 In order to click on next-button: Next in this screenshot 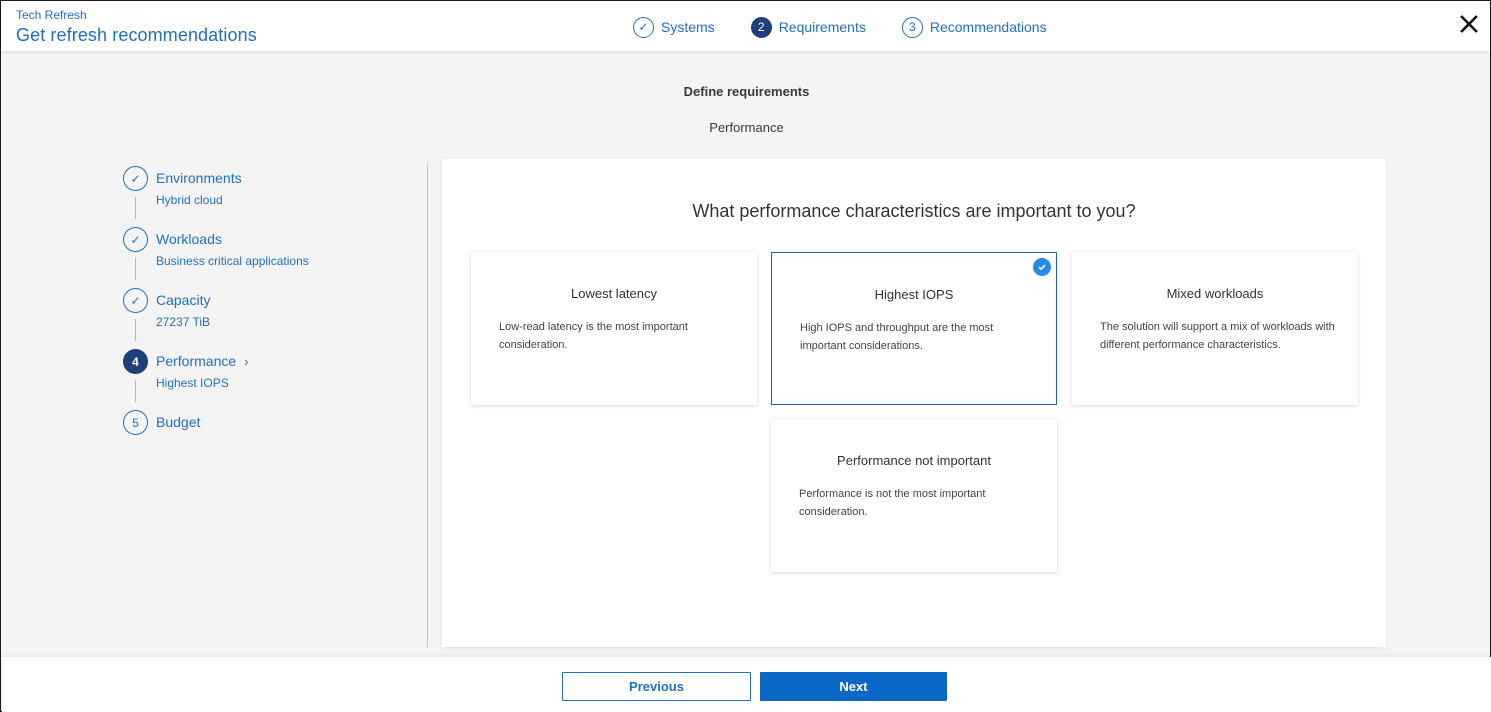, I will do `click(853, 686)`.